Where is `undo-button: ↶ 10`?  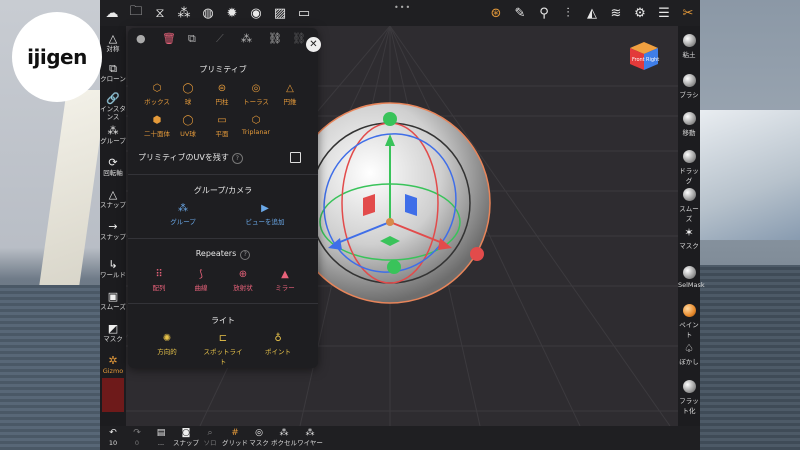 undo-button: ↶ 10 is located at coordinates (113, 437).